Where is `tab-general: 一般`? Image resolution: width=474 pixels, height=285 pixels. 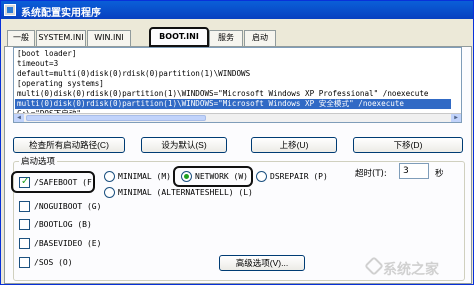 tab-general: 一般 is located at coordinates (21, 38).